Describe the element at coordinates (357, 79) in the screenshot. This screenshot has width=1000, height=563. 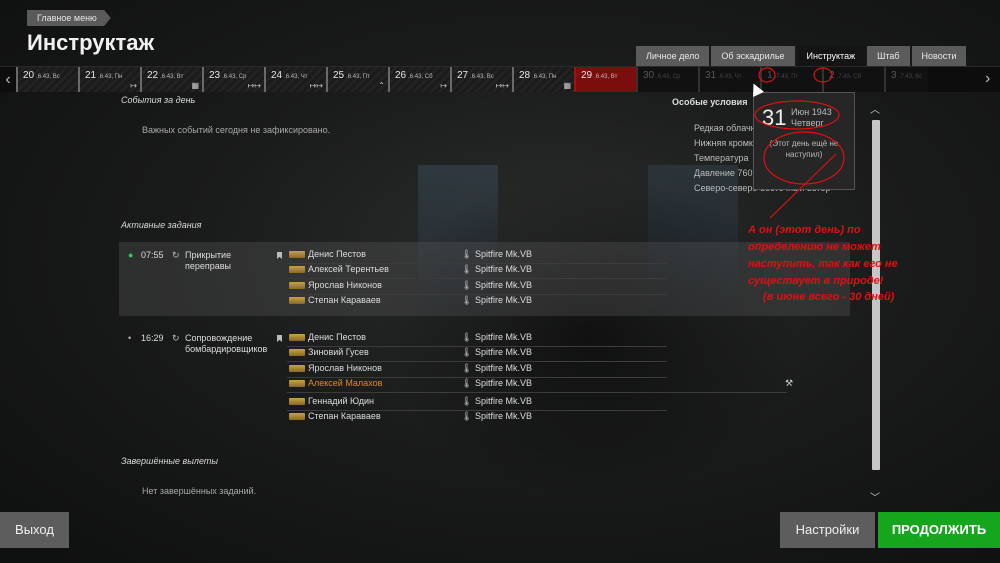
I see `day-cell: 25.6.43, Пт ⌃` at that location.